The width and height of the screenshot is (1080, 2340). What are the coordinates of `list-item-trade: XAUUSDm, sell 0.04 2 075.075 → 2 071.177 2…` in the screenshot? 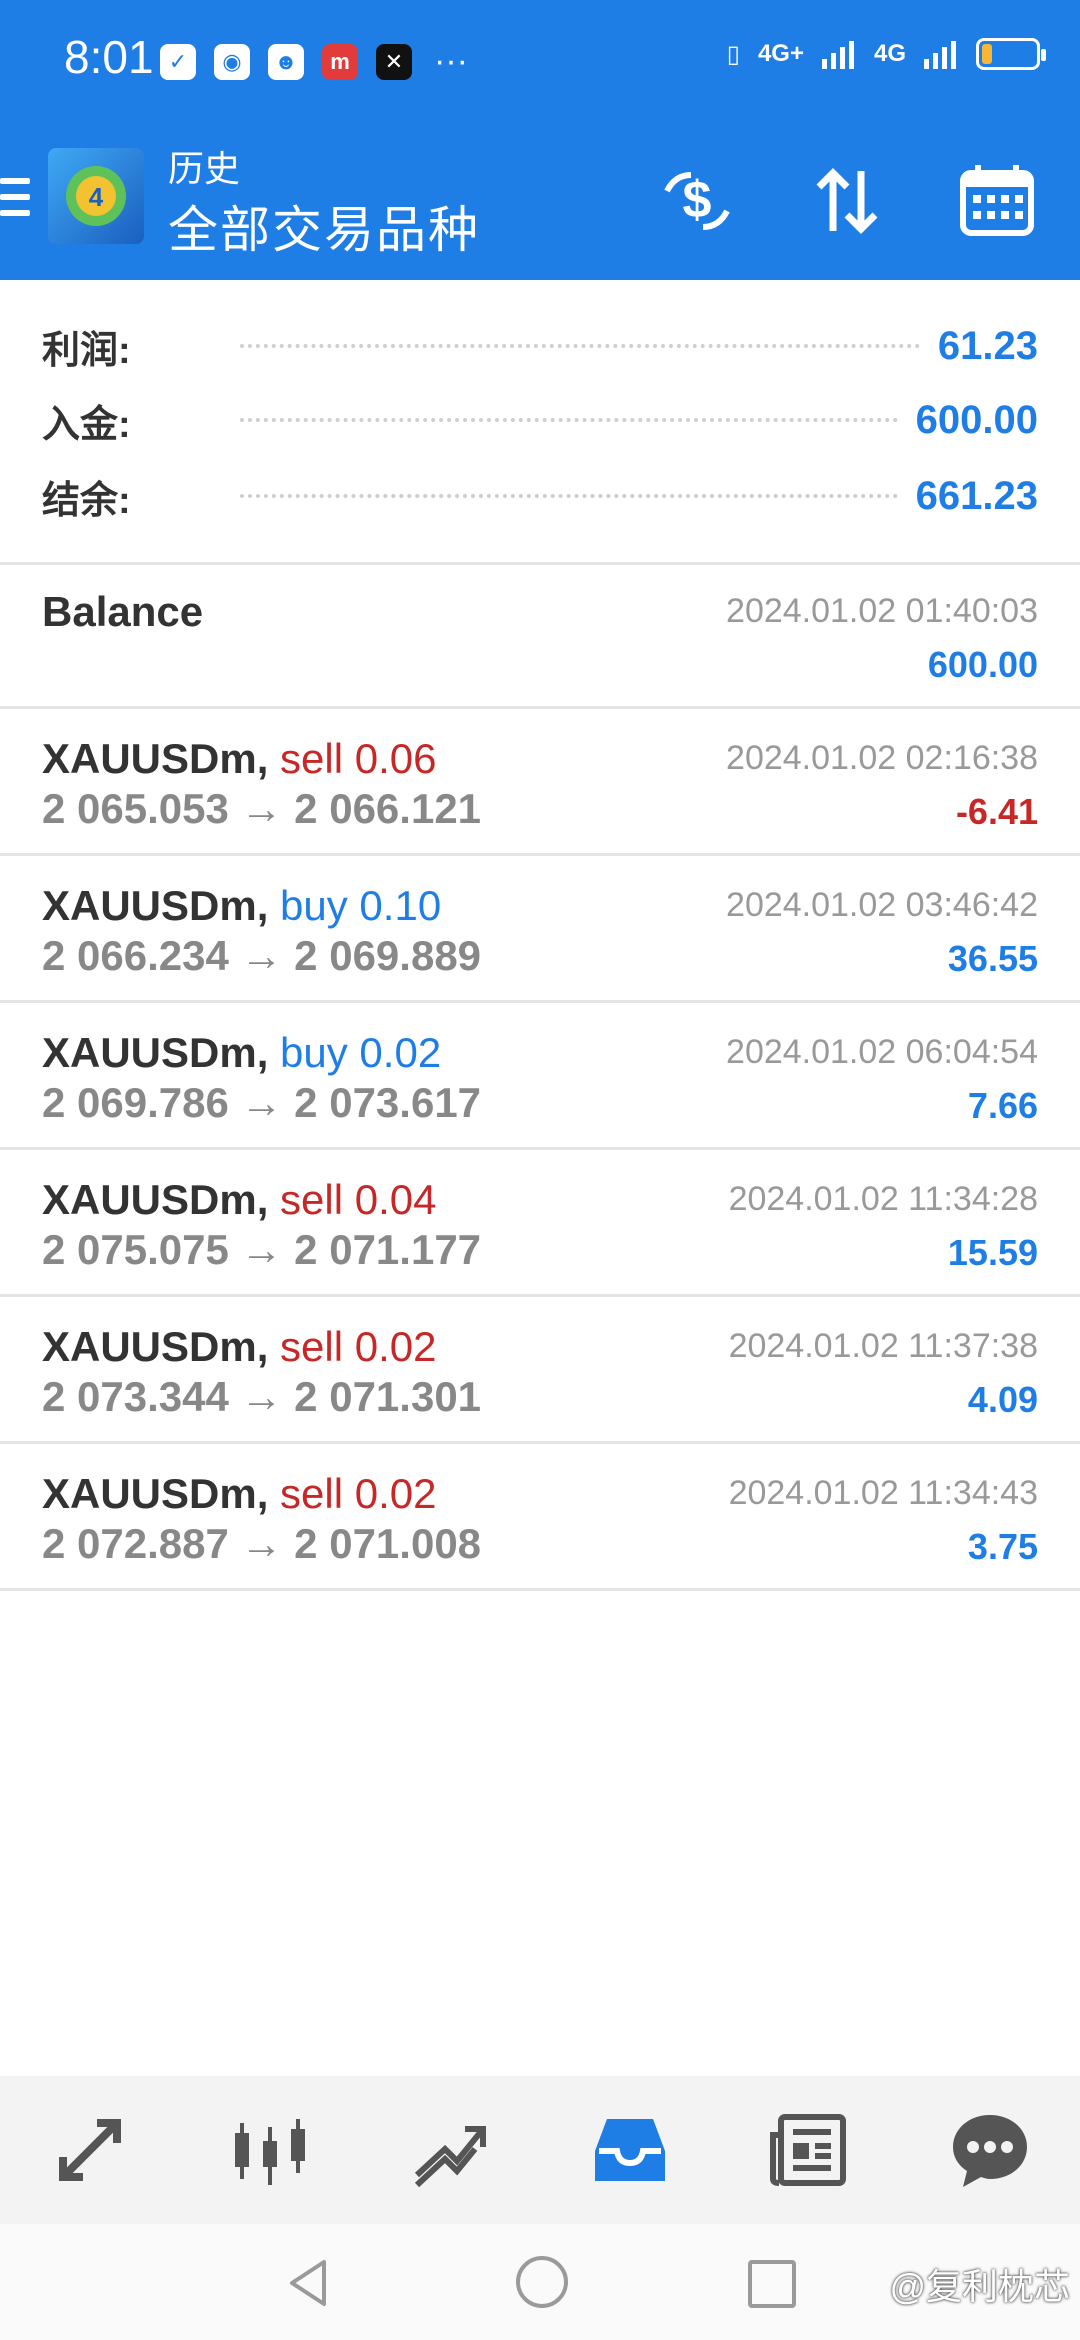 It's located at (540, 1223).